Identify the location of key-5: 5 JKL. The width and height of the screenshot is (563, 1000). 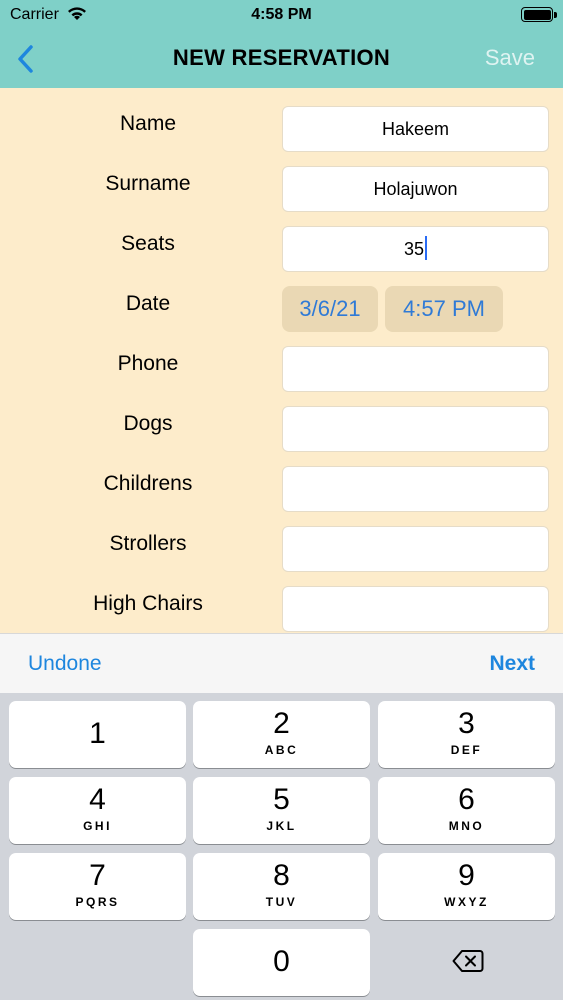
(281, 810).